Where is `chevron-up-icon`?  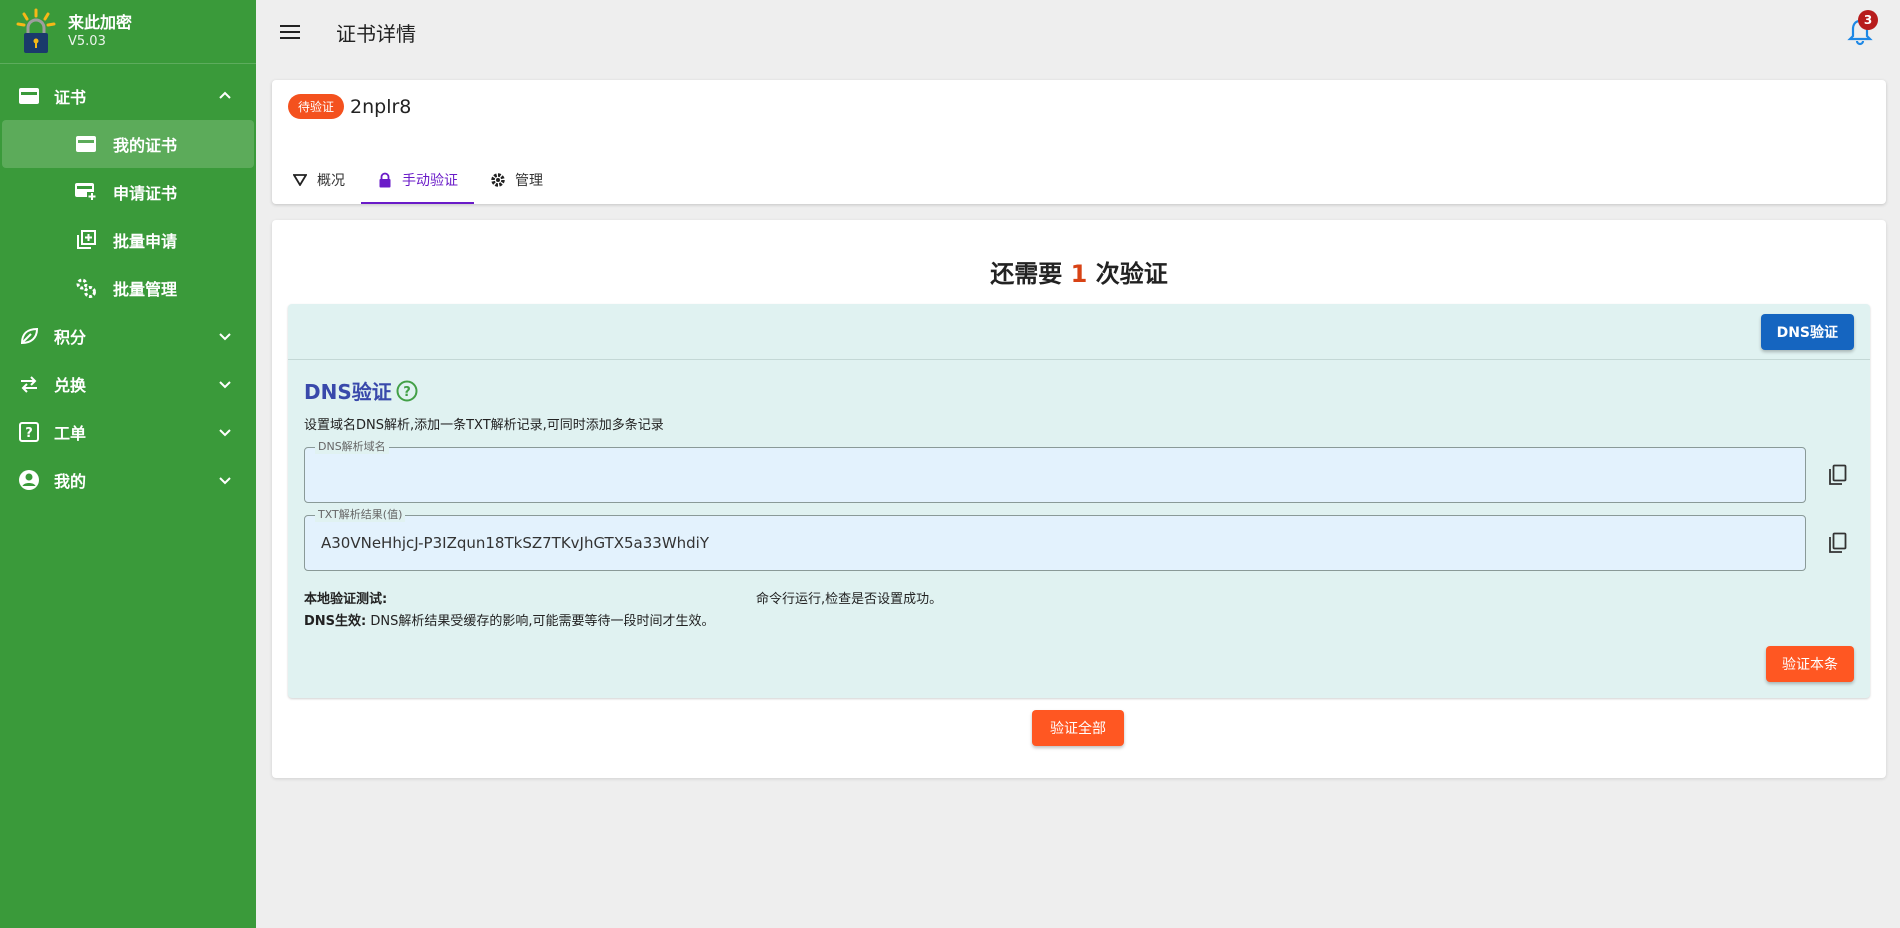
chevron-up-icon is located at coordinates (225, 95).